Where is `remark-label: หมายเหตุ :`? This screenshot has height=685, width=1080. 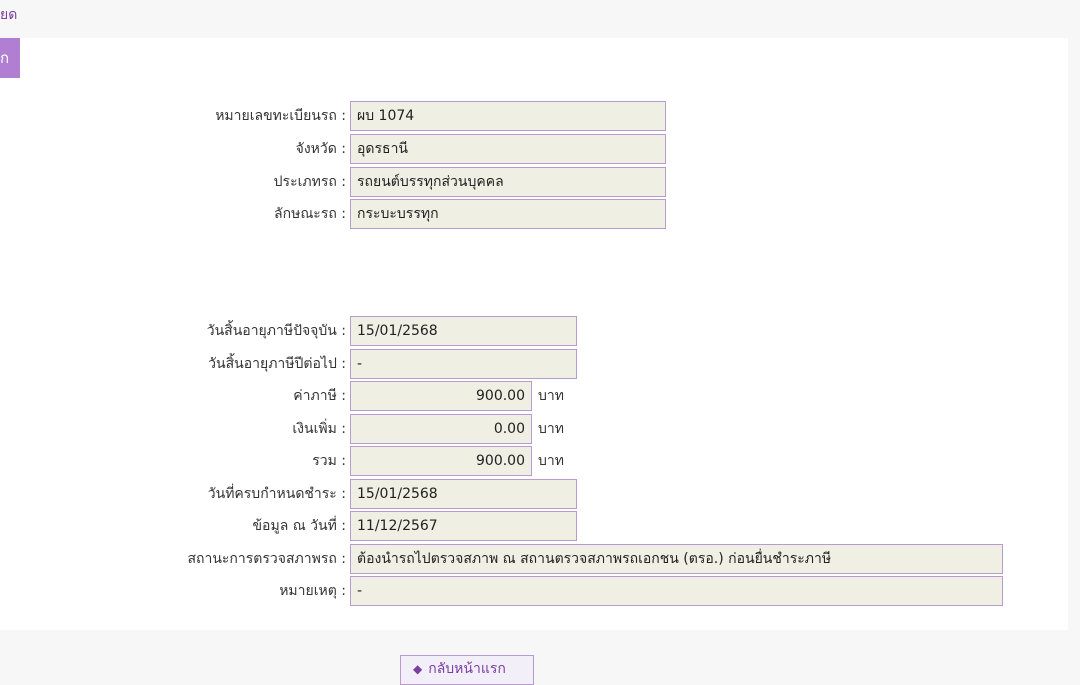
remark-label: หมายเหตุ : is located at coordinates (312, 591).